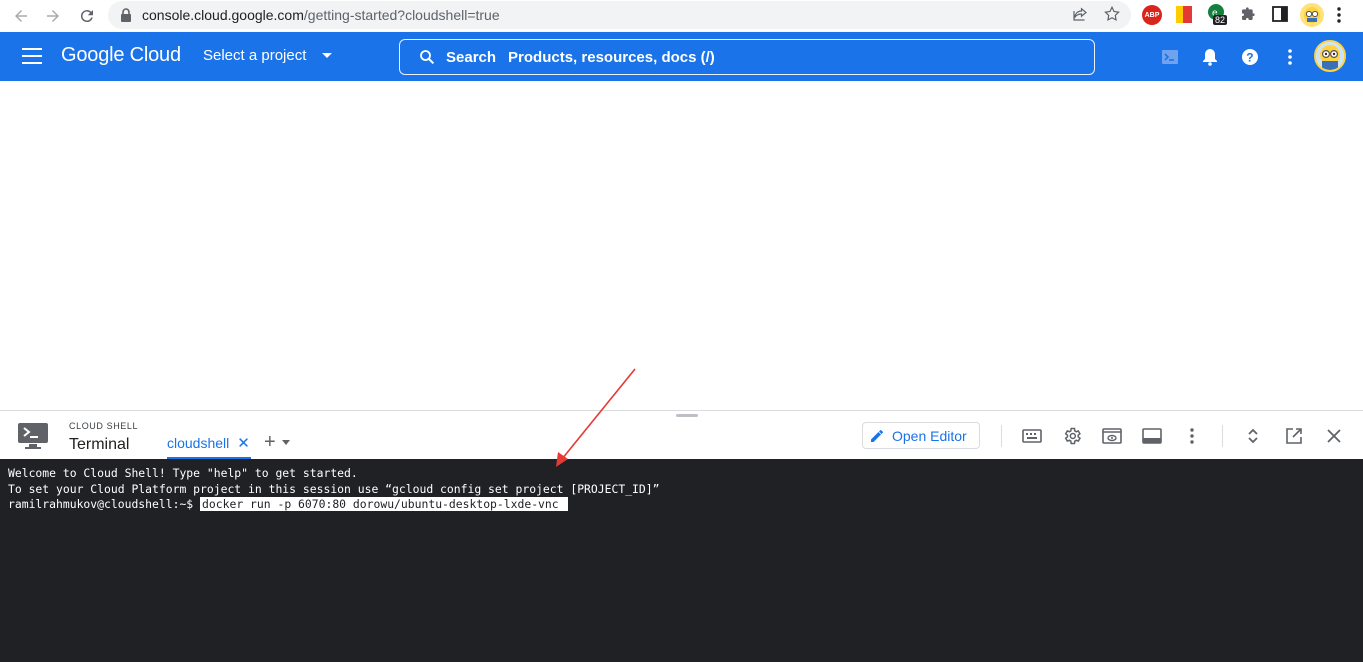  Describe the element at coordinates (1112, 436) in the screenshot. I see `web-preview-icon` at that location.